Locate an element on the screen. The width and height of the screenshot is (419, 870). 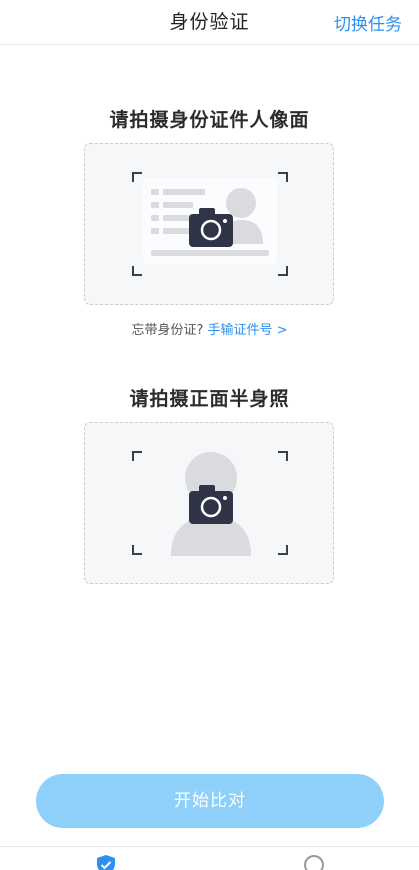
forgot-id-text: 忘带身份证? is located at coordinates (167, 330).